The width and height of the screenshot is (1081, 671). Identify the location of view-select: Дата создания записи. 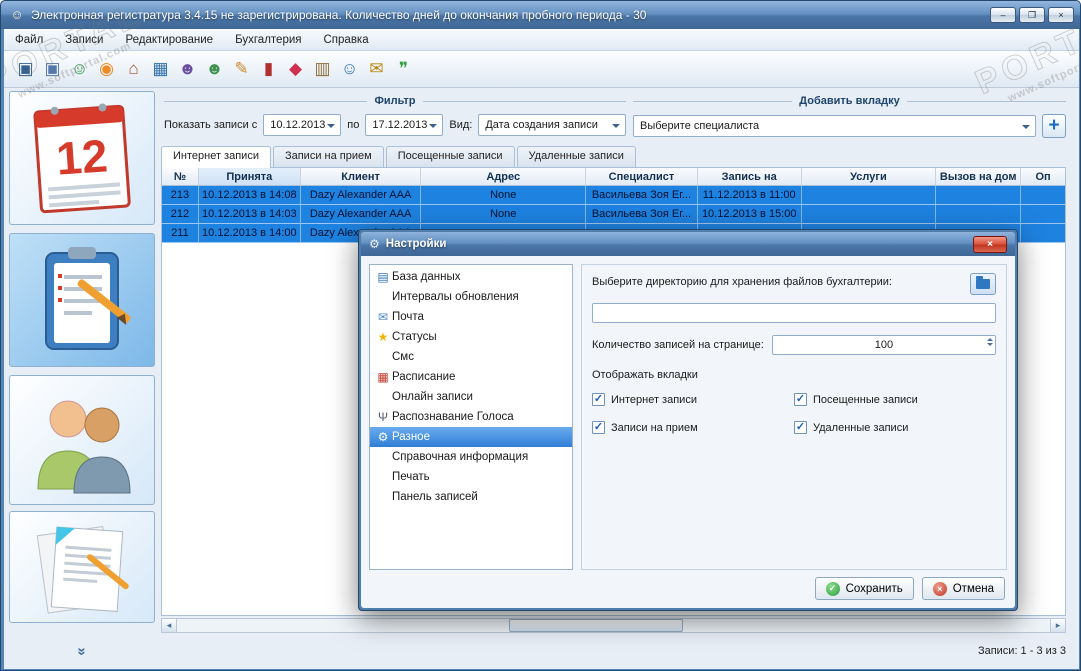
(552, 125).